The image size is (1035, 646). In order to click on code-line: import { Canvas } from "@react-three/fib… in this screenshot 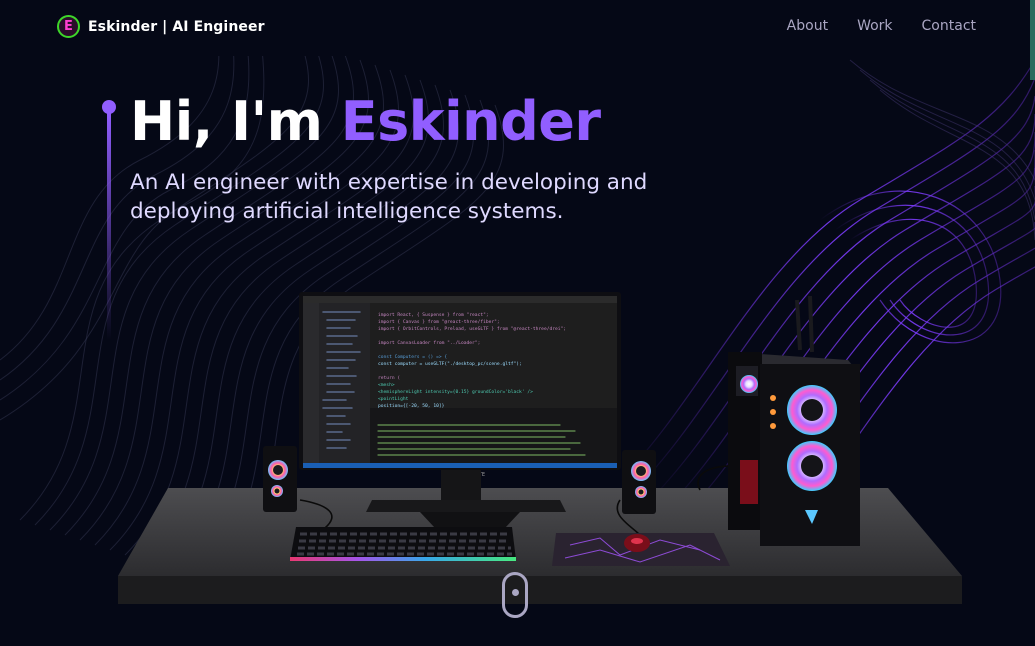, I will do `click(439, 322)`.